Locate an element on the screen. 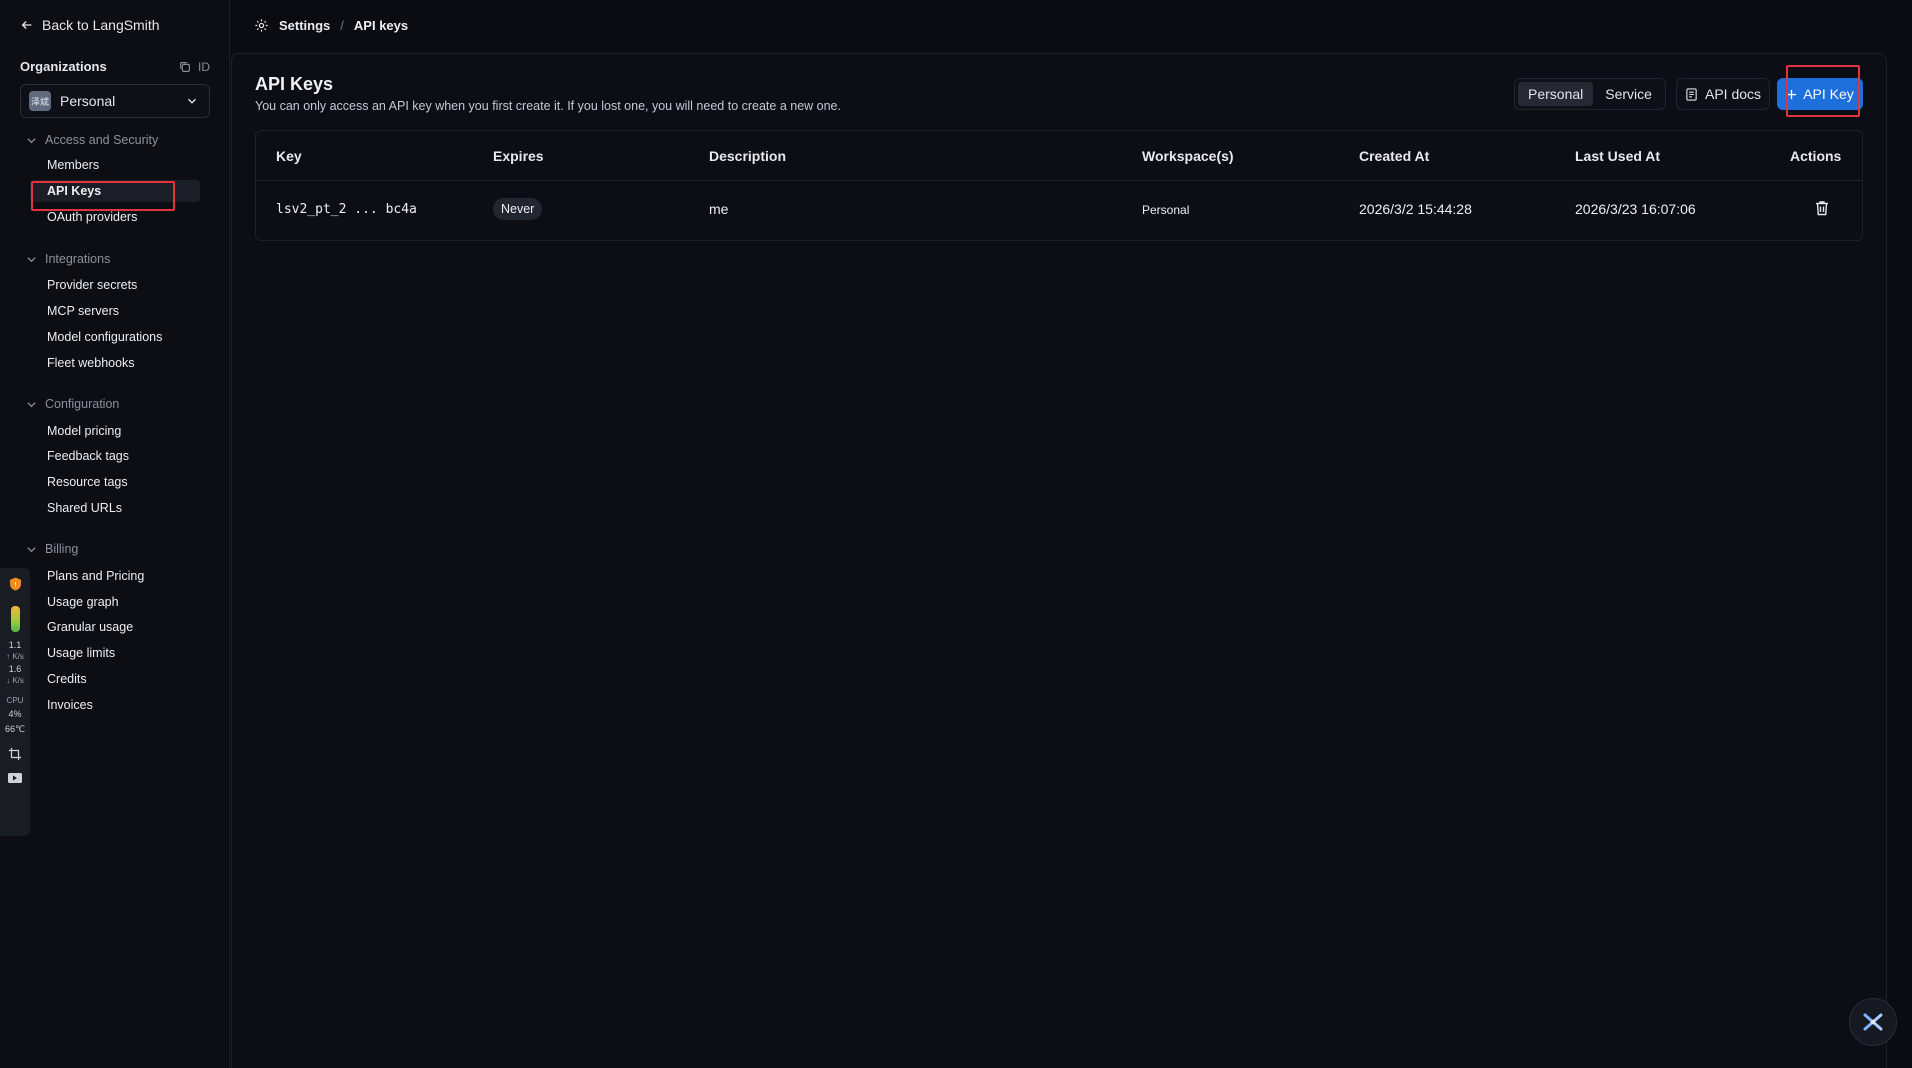  download-rate: 1.6 ↓ K/s is located at coordinates (15, 674).